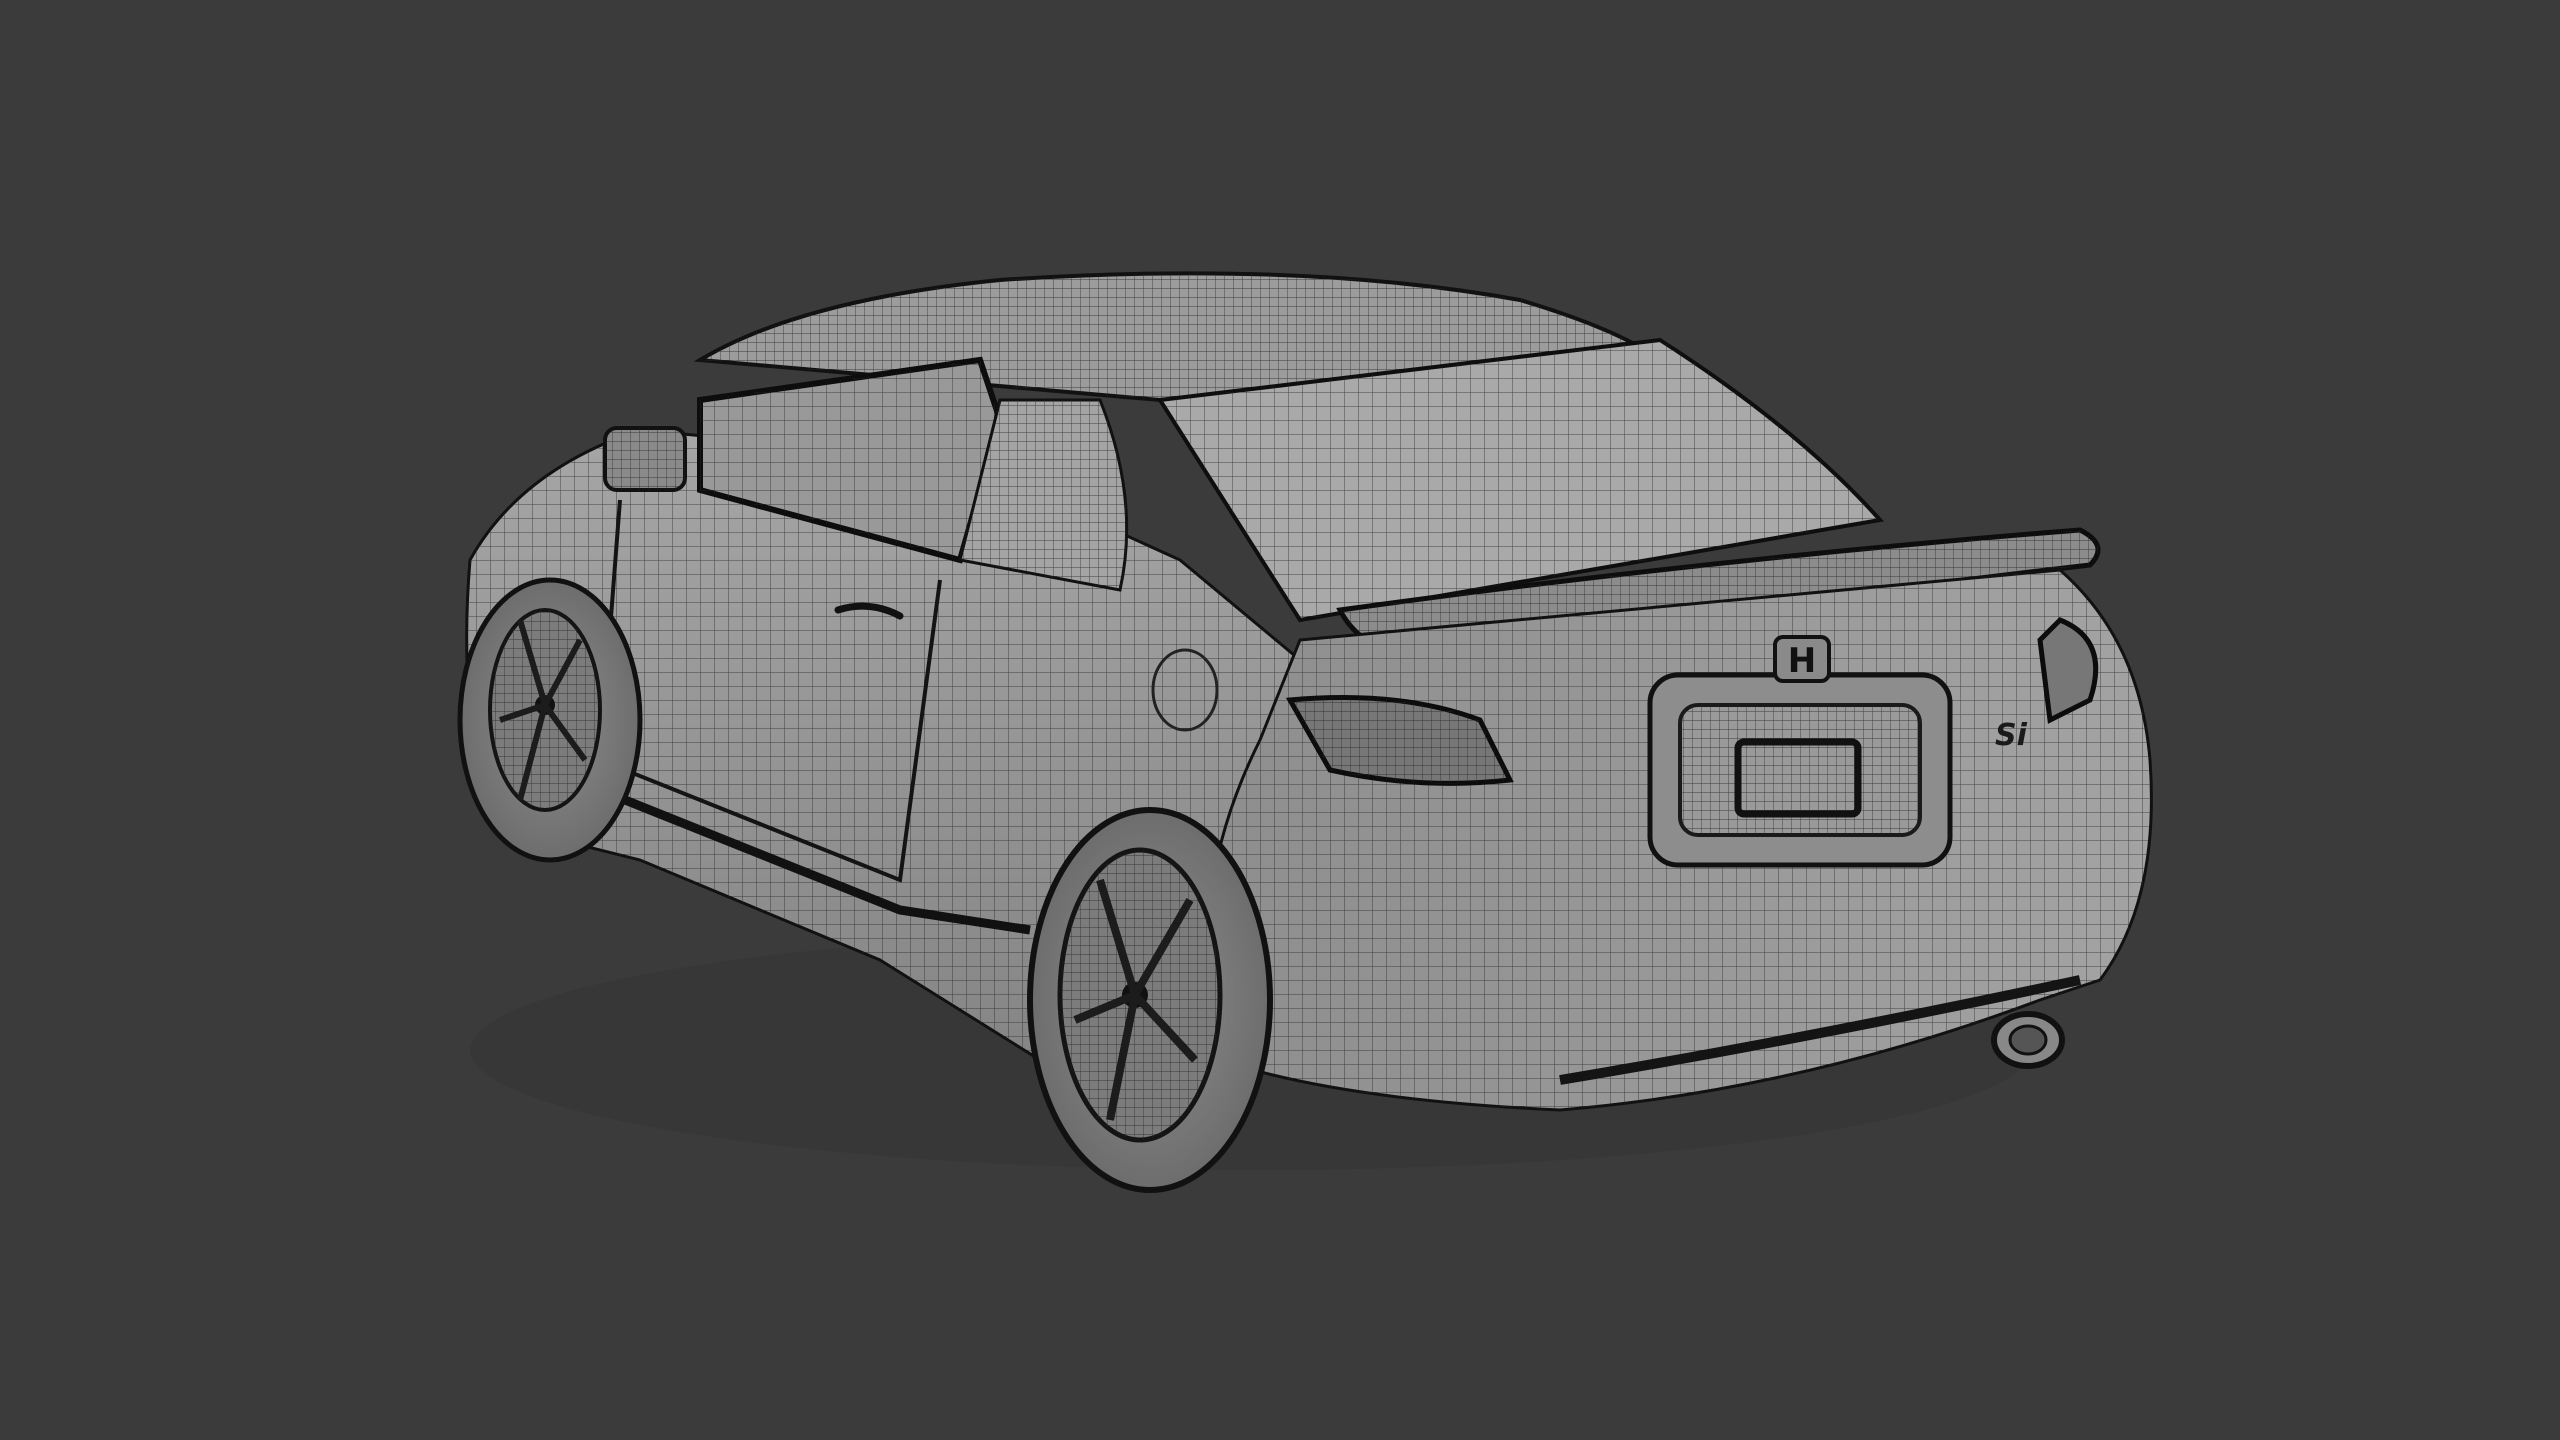  What do you see at coordinates (2011, 735) in the screenshot?
I see `si-badge: Si` at bounding box center [2011, 735].